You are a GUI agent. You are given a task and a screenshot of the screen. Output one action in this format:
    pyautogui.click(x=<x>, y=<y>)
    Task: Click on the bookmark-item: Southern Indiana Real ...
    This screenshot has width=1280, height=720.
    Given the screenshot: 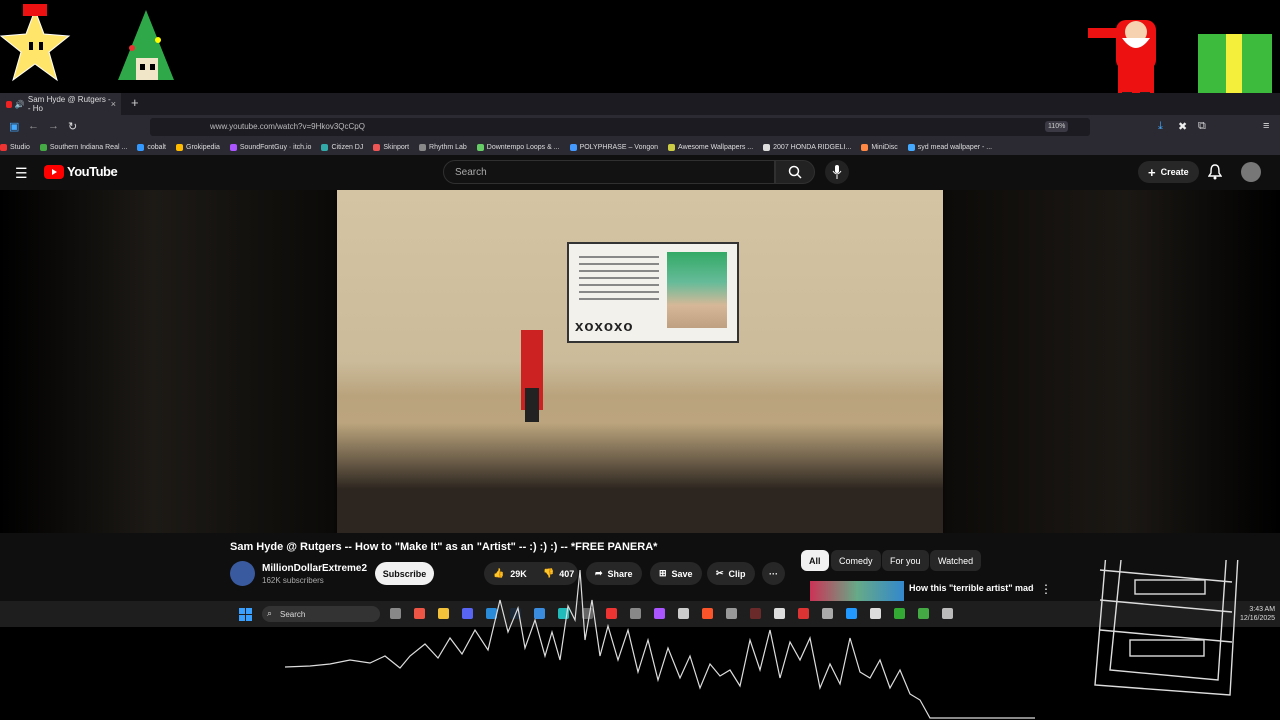 What is the action you would take?
    pyautogui.click(x=83, y=147)
    